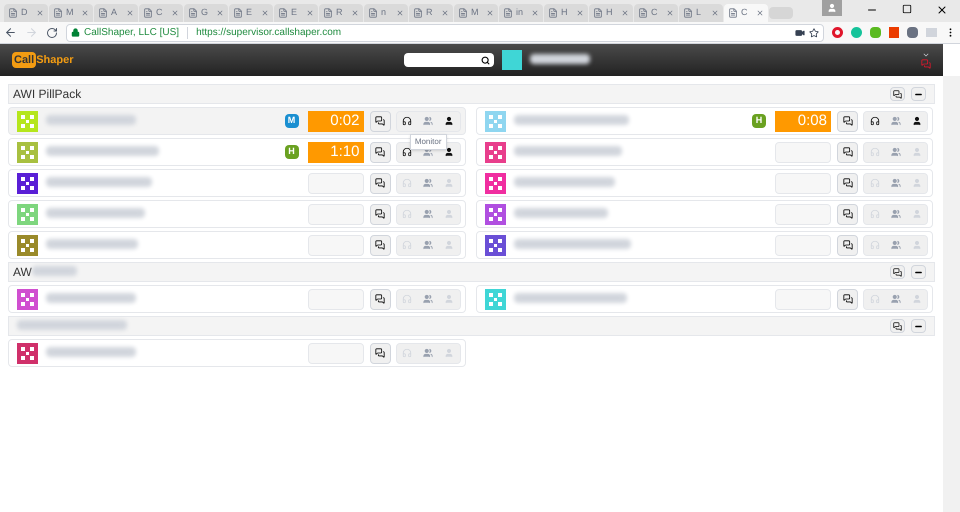 The image size is (960, 512). What do you see at coordinates (26, 13) in the screenshot?
I see `browser-tab: D` at bounding box center [26, 13].